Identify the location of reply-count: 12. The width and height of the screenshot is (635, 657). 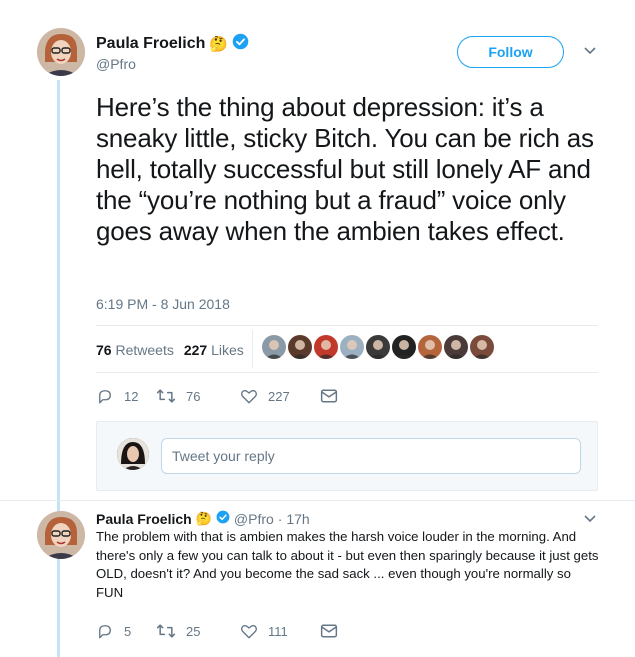
(131, 396).